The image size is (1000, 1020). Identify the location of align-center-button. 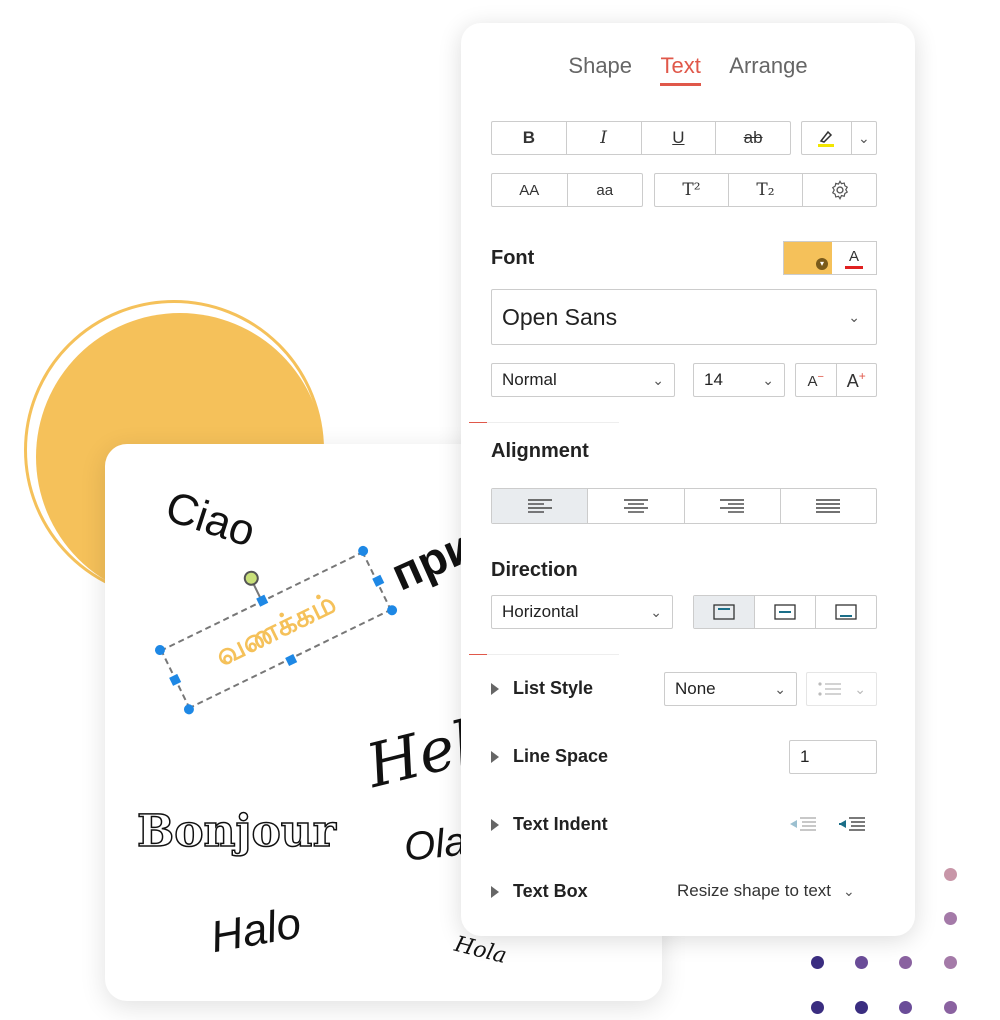
(636, 506).